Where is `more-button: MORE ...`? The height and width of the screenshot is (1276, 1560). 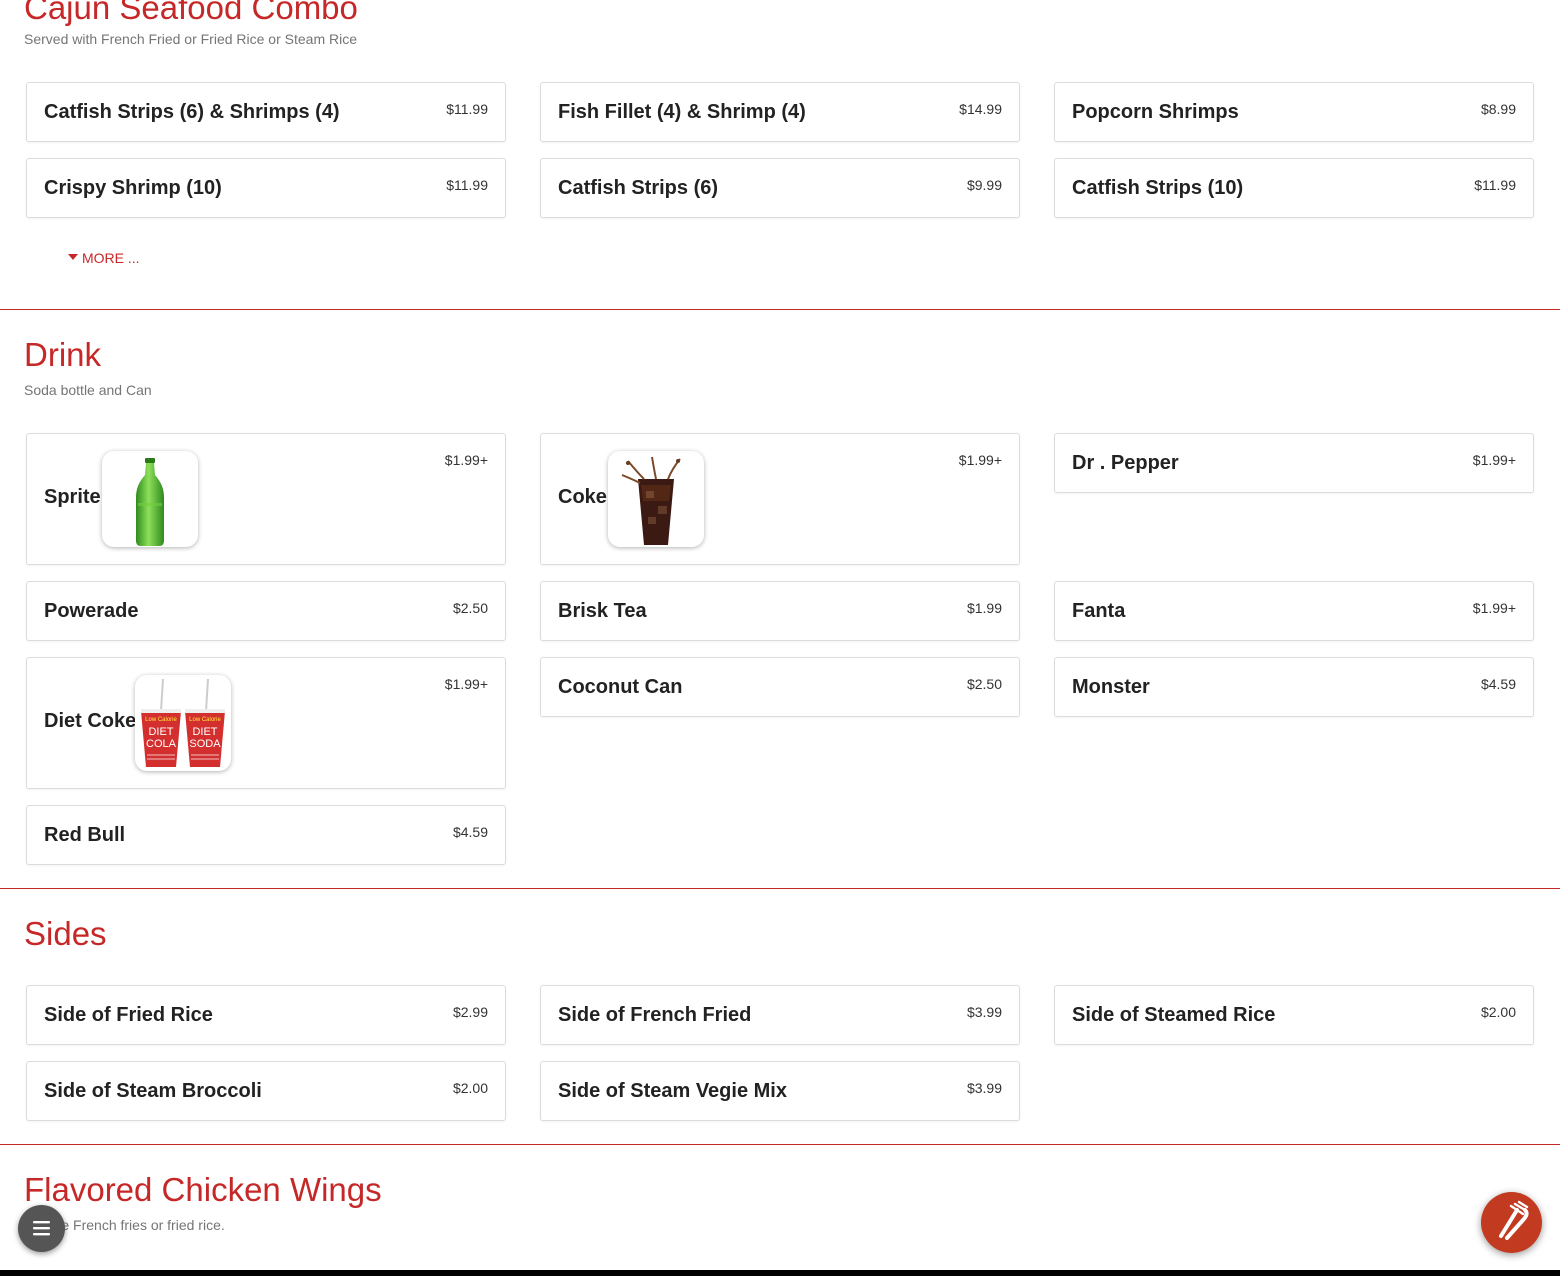 more-button: MORE ... is located at coordinates (104, 258).